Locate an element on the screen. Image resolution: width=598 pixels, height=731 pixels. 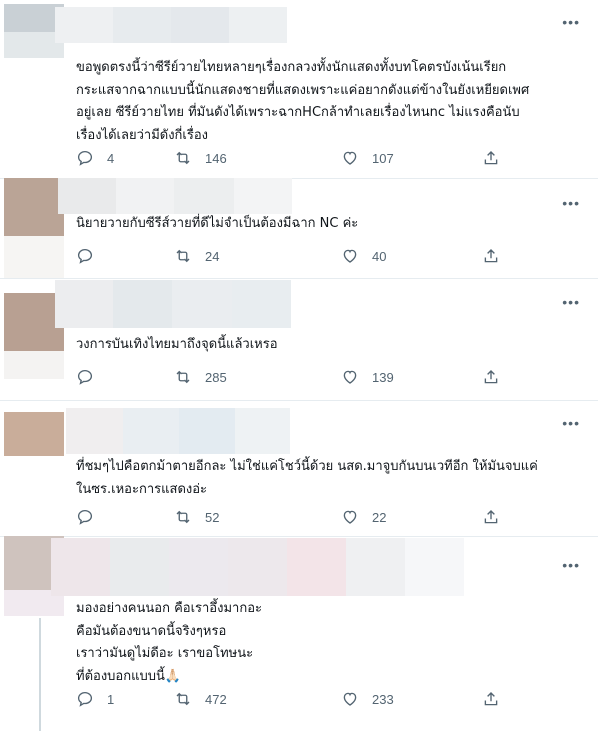
retweet-count: 52 is located at coordinates (212, 517).